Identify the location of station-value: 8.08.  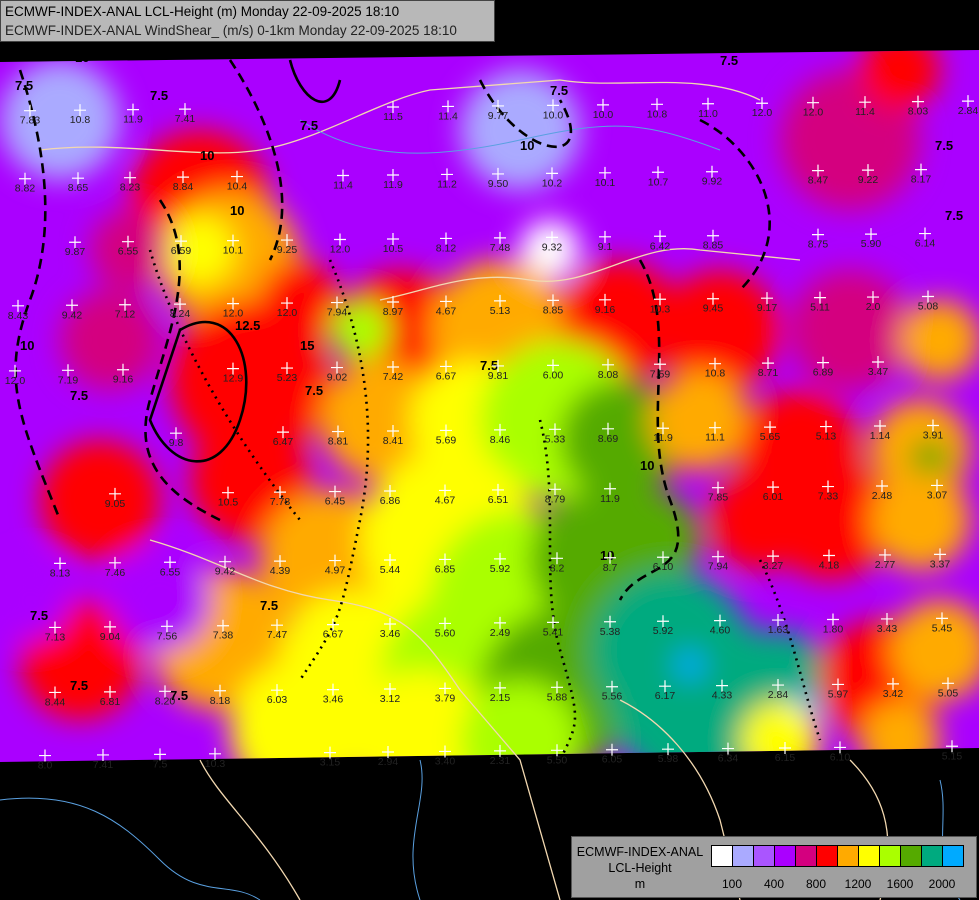
(608, 375).